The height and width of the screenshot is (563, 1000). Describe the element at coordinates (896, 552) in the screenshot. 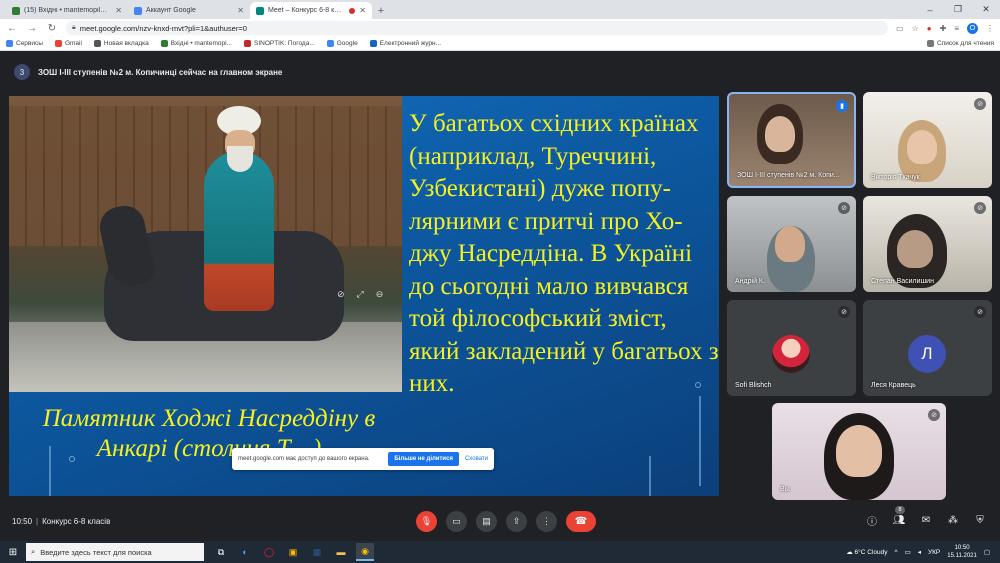

I see `tray-chevron-icon: ^` at that location.